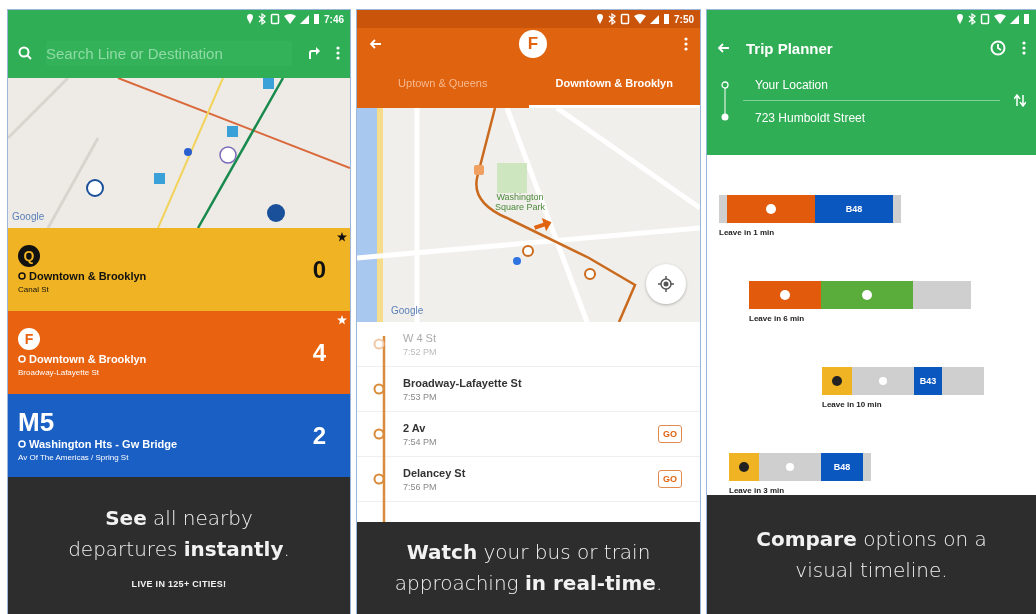 Image resolution: width=1036 pixels, height=614 pixels. Describe the element at coordinates (871, 84) in the screenshot. I see `origin-field: Your Location` at that location.